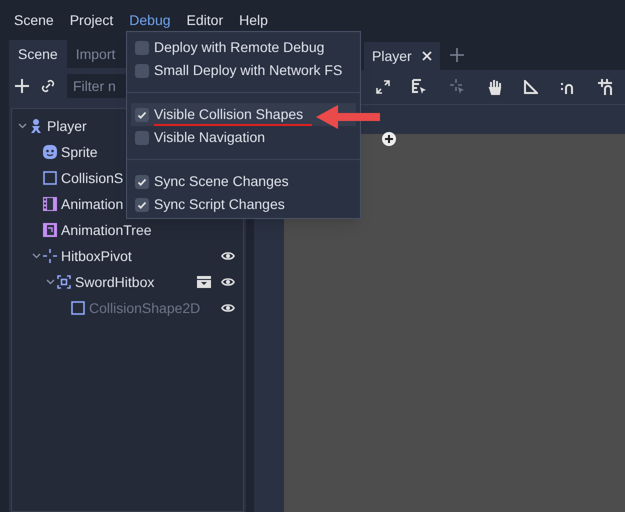 The image size is (625, 512). Describe the element at coordinates (144, 308) in the screenshot. I see `node-label: CollisionShape2D` at that location.